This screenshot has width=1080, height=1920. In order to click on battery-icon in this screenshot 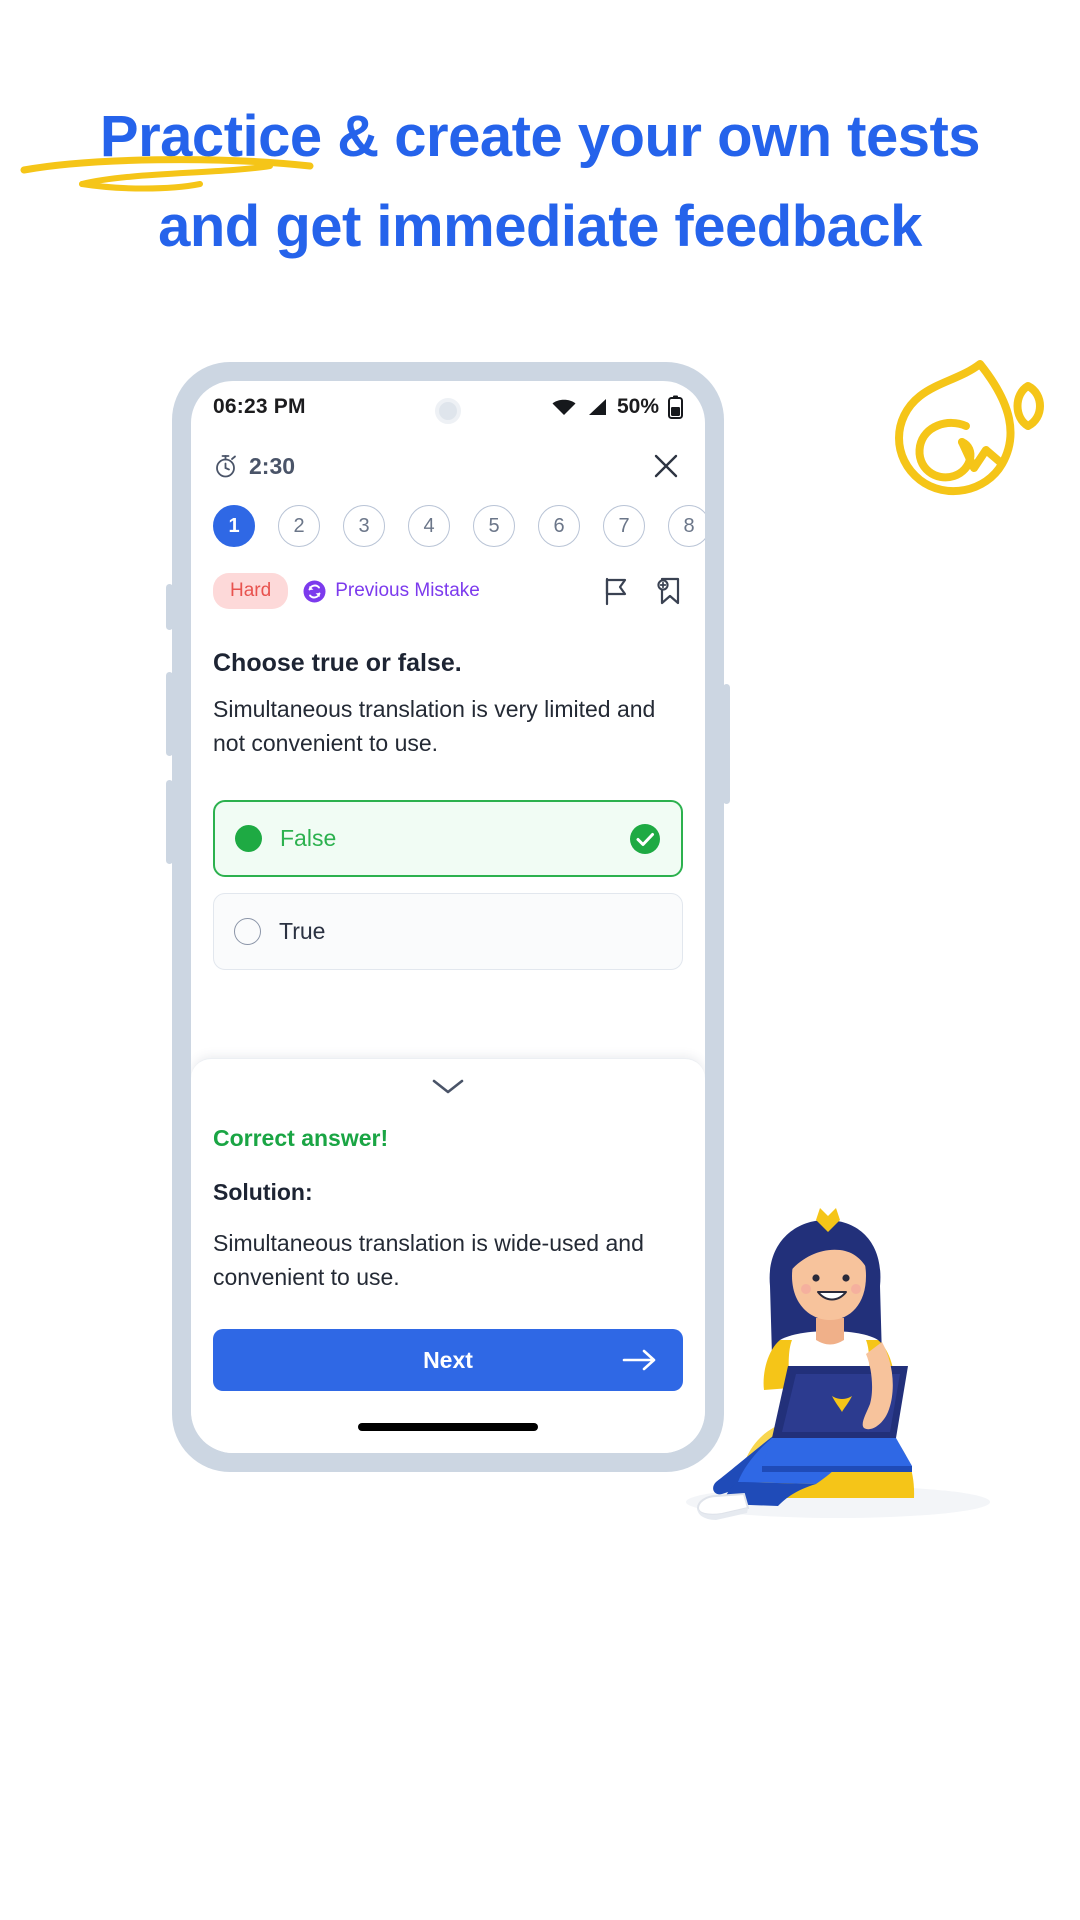, I will do `click(675, 407)`.